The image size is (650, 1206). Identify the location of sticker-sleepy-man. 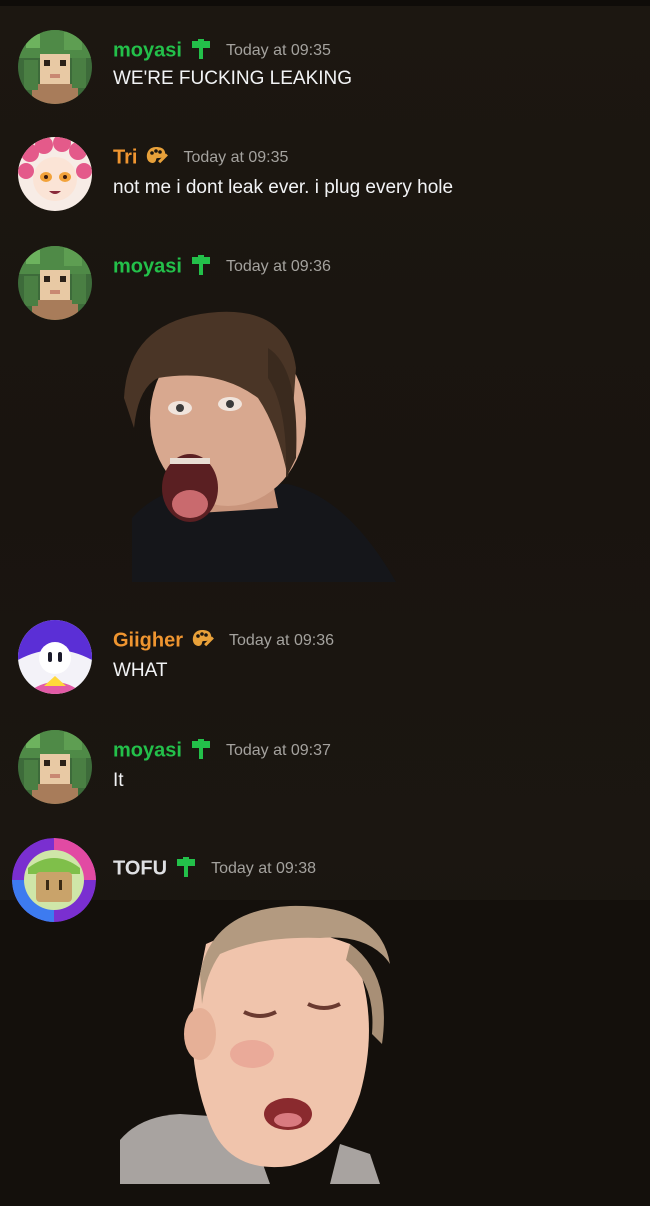
(256, 1044).